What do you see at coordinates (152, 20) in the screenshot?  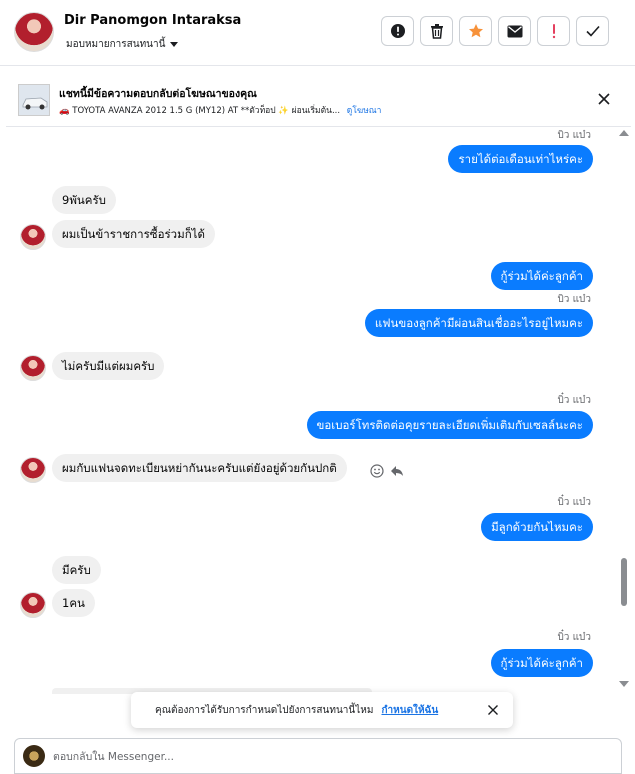 I see `contact-name: Dir Panomgon Intaraksa` at bounding box center [152, 20].